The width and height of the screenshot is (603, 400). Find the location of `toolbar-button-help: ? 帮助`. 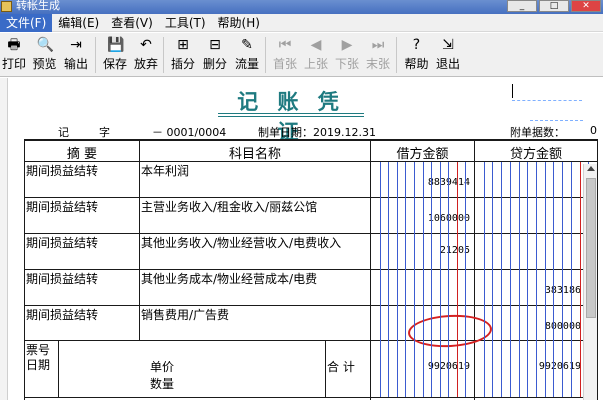

toolbar-button-help: ? 帮助 is located at coordinates (416, 55).